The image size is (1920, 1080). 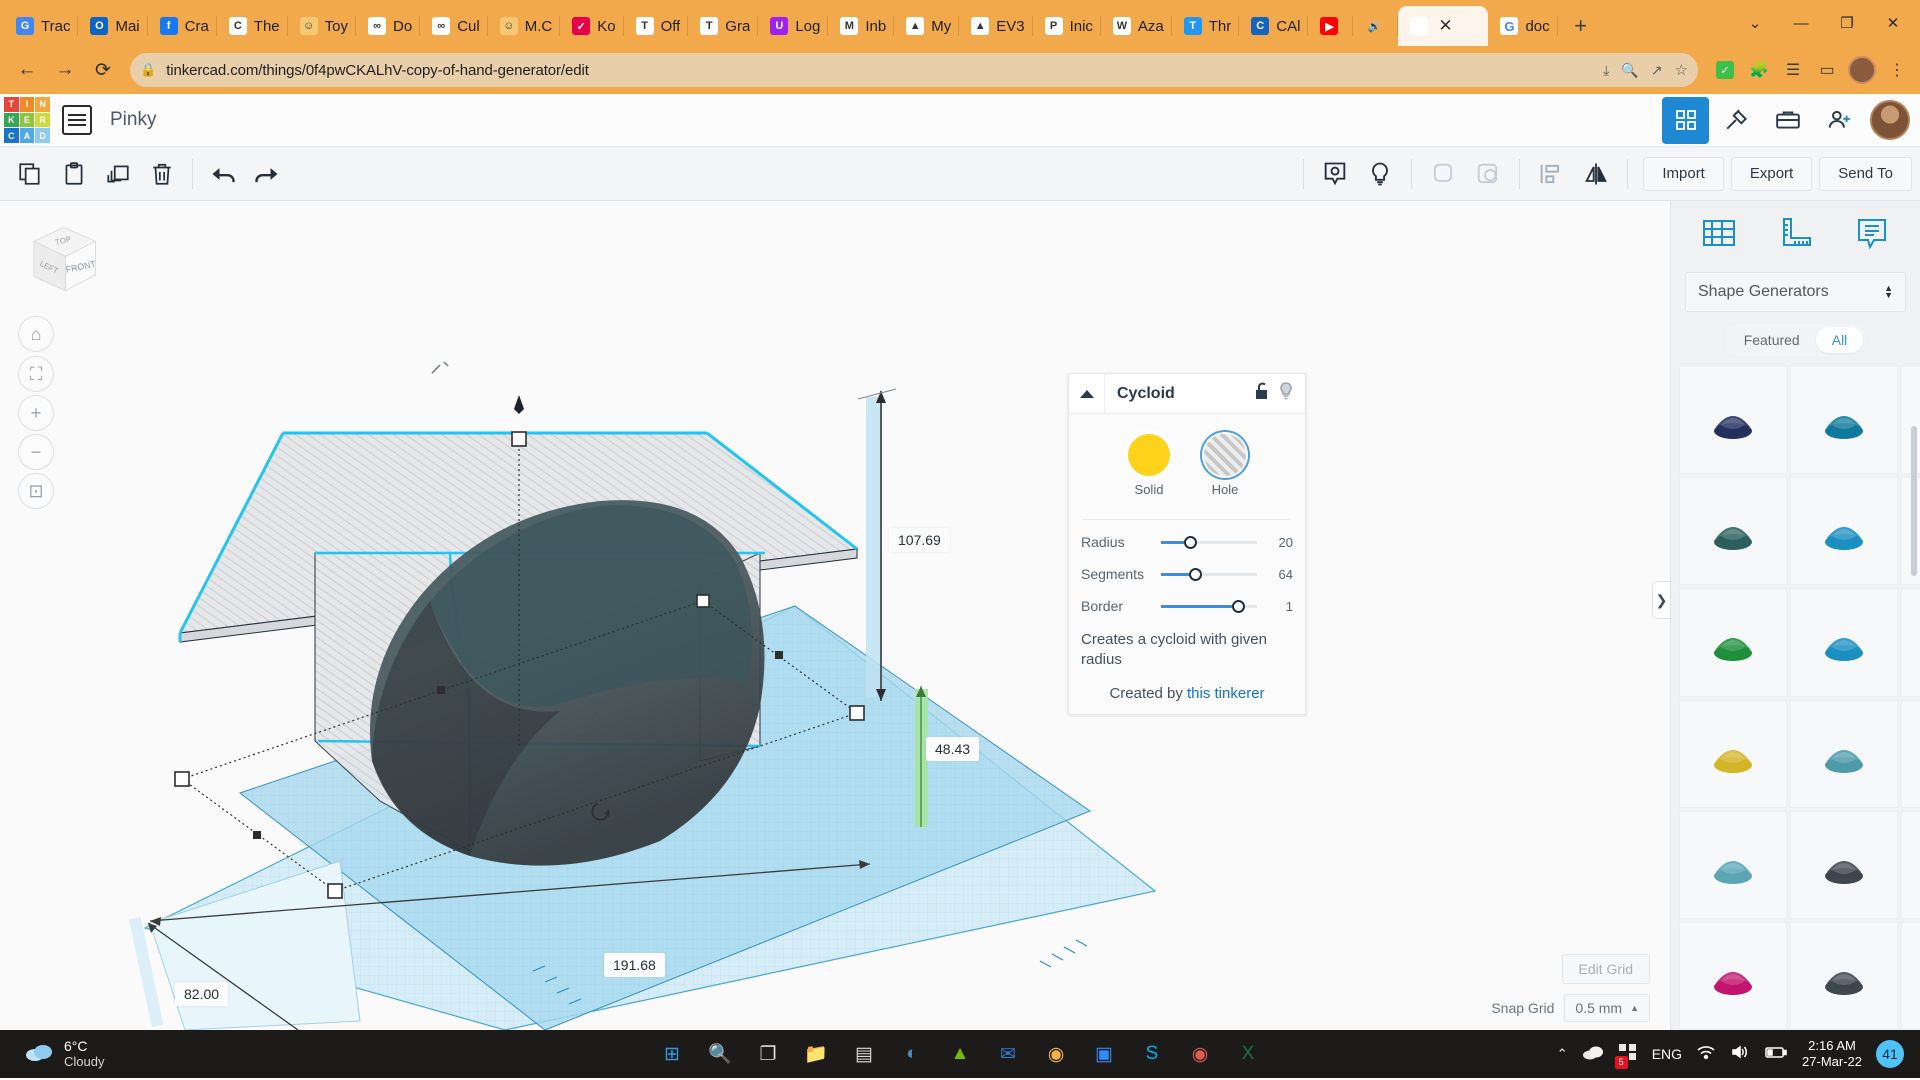 What do you see at coordinates (41, 26) in the screenshot?
I see `browser-tab-0: G Trac` at bounding box center [41, 26].